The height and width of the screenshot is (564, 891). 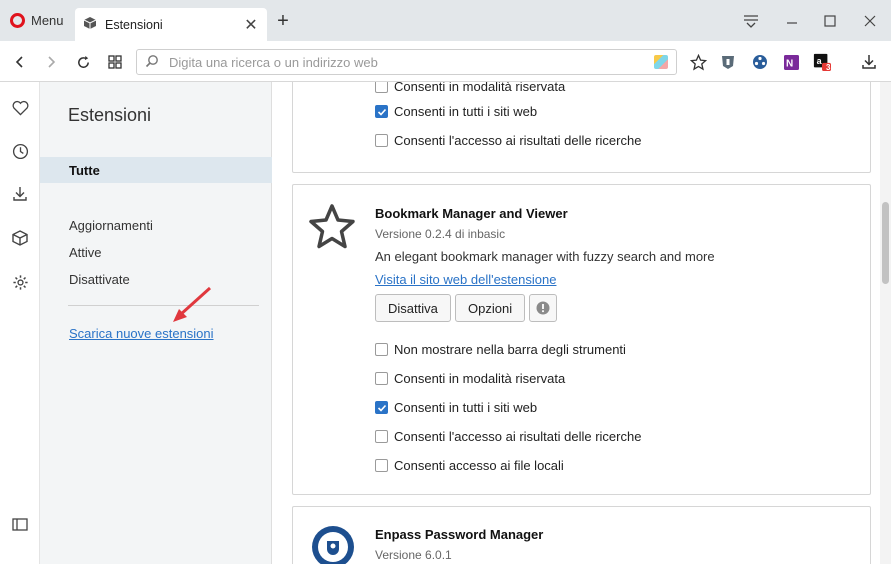 I want to click on onenote-icon: N, so click(x=791, y=62).